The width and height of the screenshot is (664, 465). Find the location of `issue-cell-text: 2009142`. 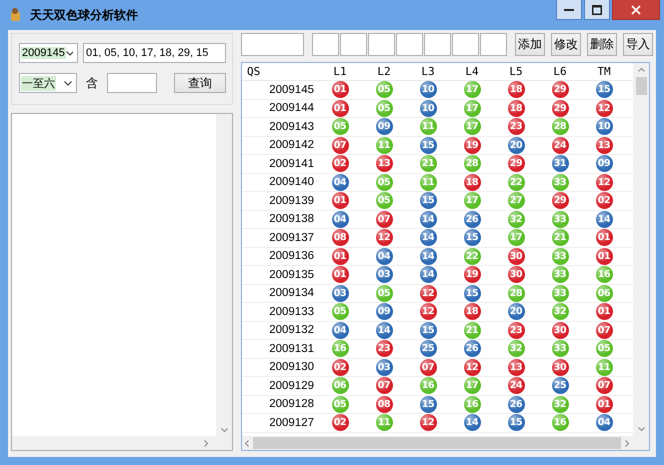

issue-cell-text: 2009142 is located at coordinates (291, 145).